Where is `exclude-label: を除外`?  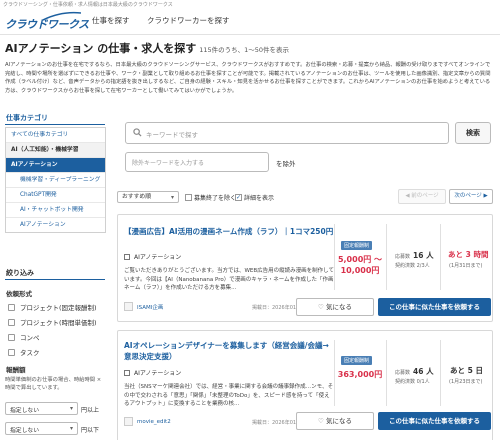
exclude-label: を除外 is located at coordinates (286, 164).